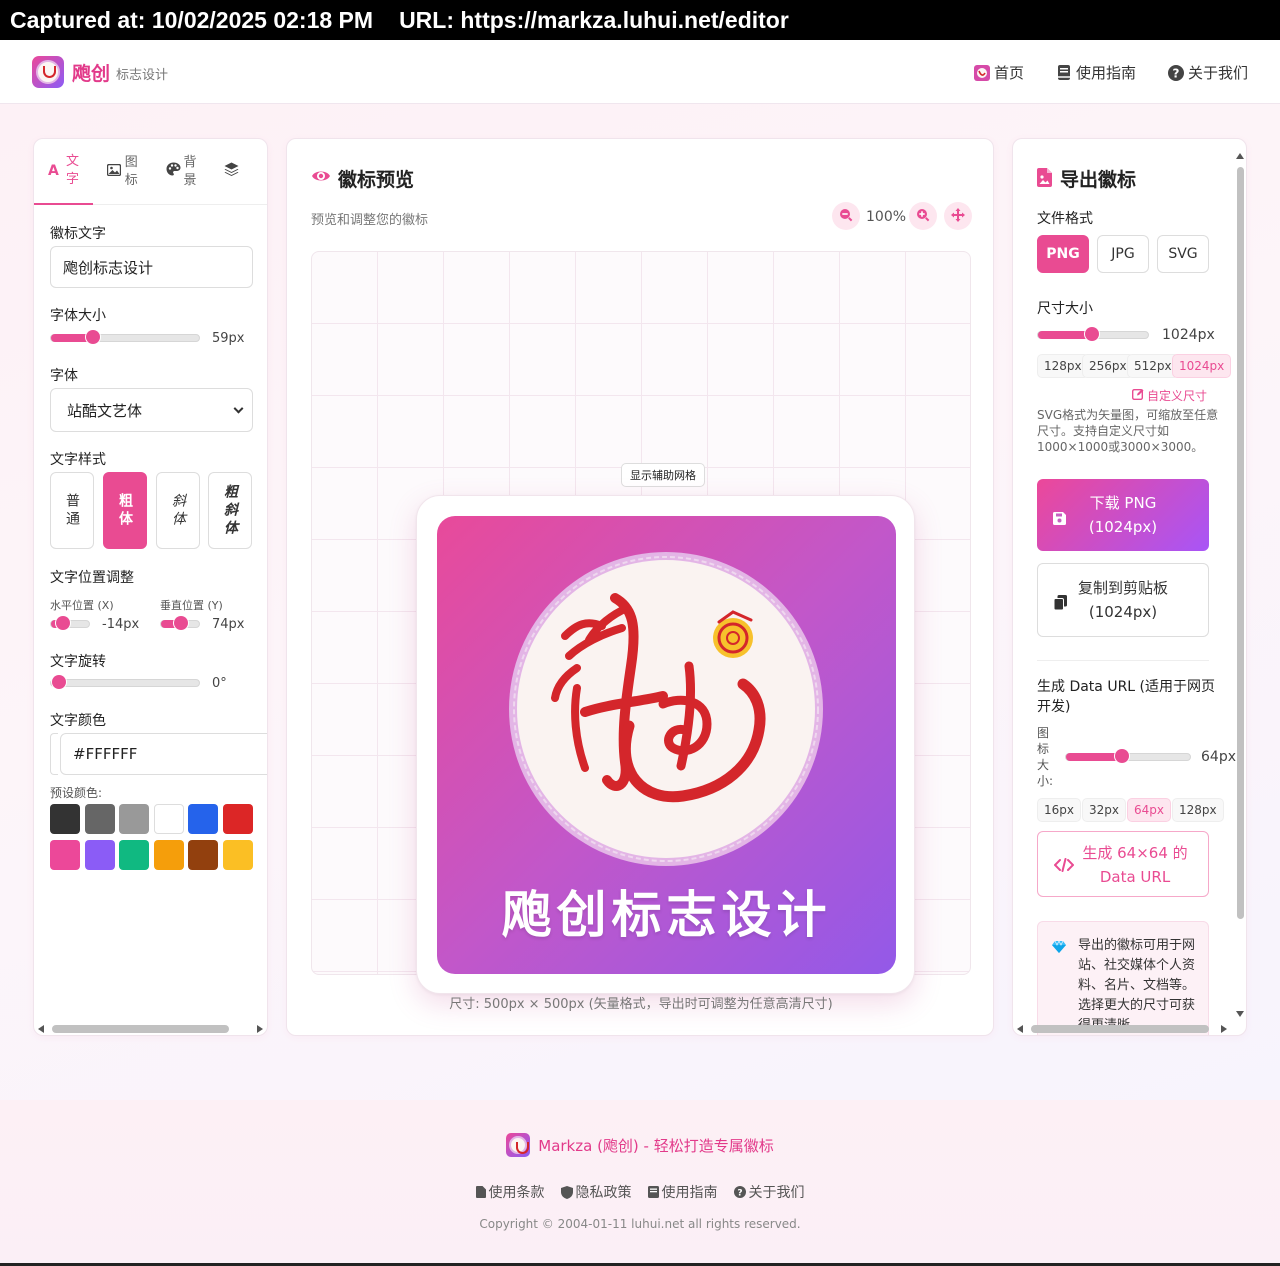  I want to click on size-label: 尺寸大小, so click(1065, 309).